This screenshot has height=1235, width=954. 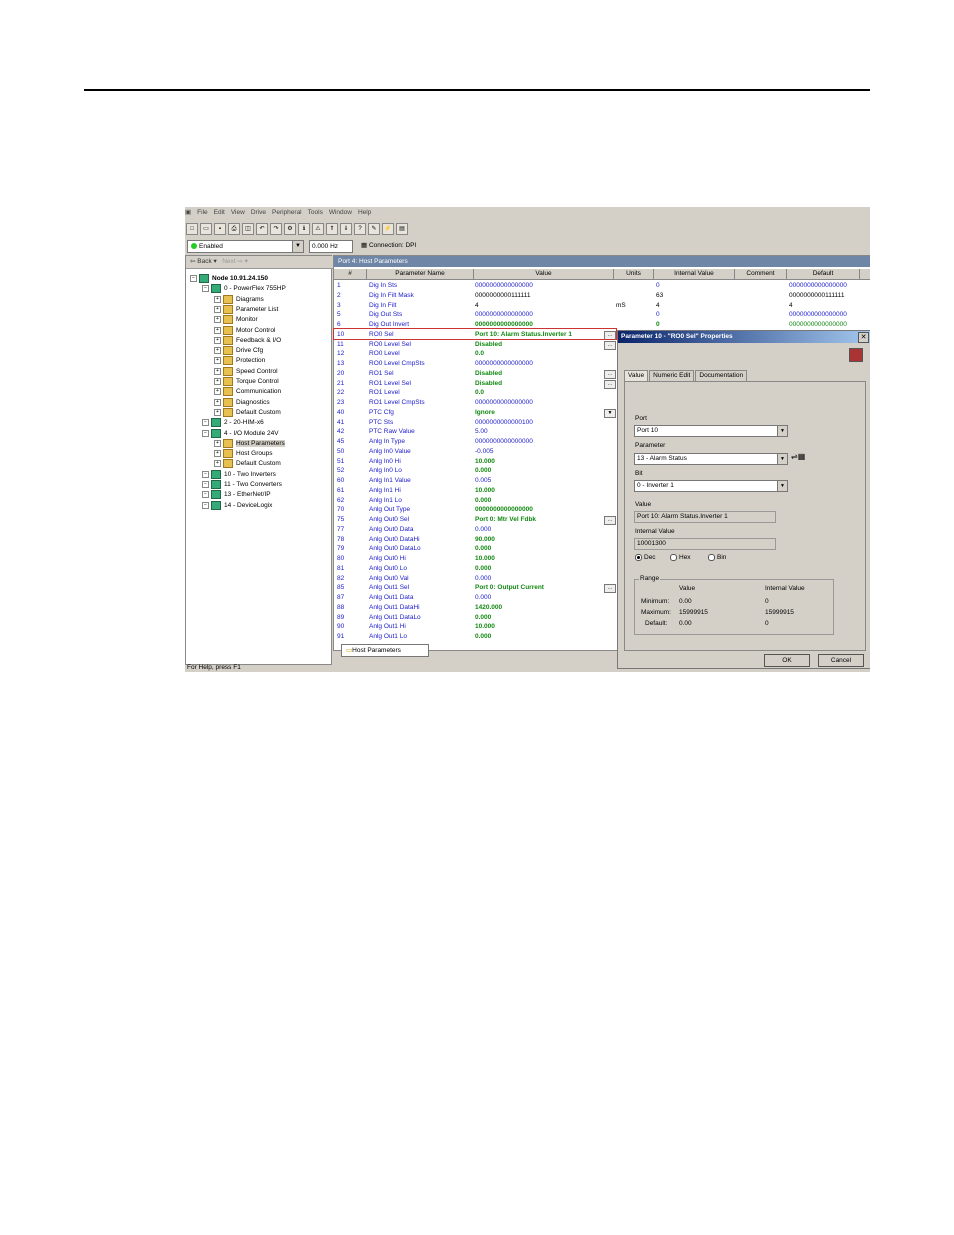 I want to click on tree-item: + Parameter List, so click(x=246, y=309).